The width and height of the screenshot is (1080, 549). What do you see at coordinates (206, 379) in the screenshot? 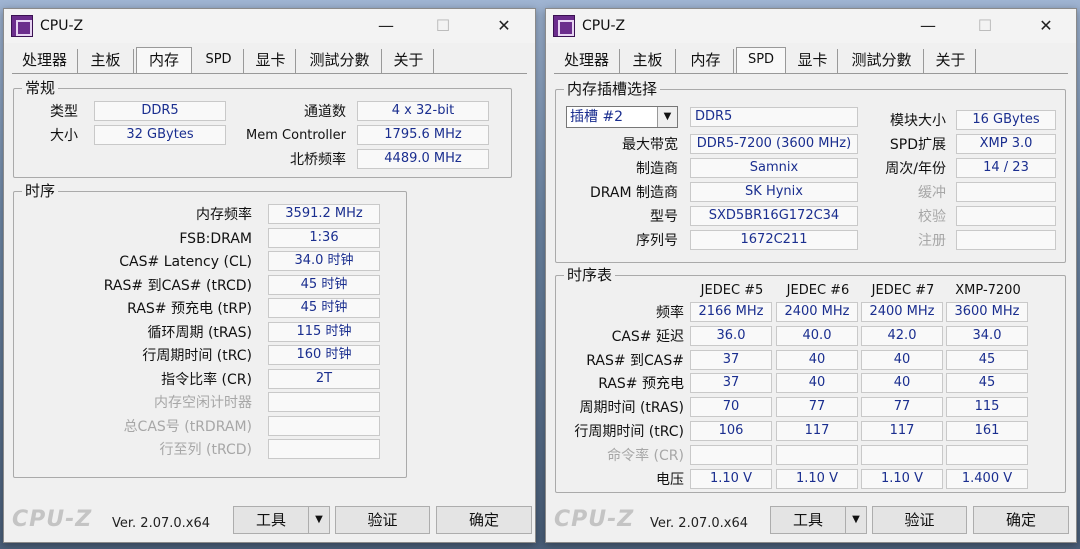
I see `timing-label: 指令比率 (CR)` at bounding box center [206, 379].